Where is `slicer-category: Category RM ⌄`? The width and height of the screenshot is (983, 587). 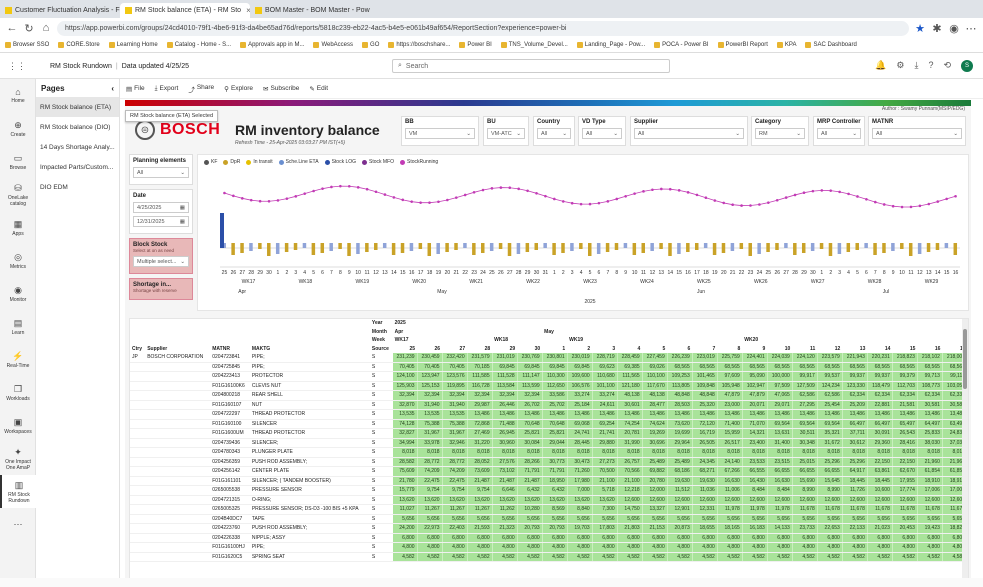
slicer-category: Category RM ⌄ is located at coordinates (780, 131).